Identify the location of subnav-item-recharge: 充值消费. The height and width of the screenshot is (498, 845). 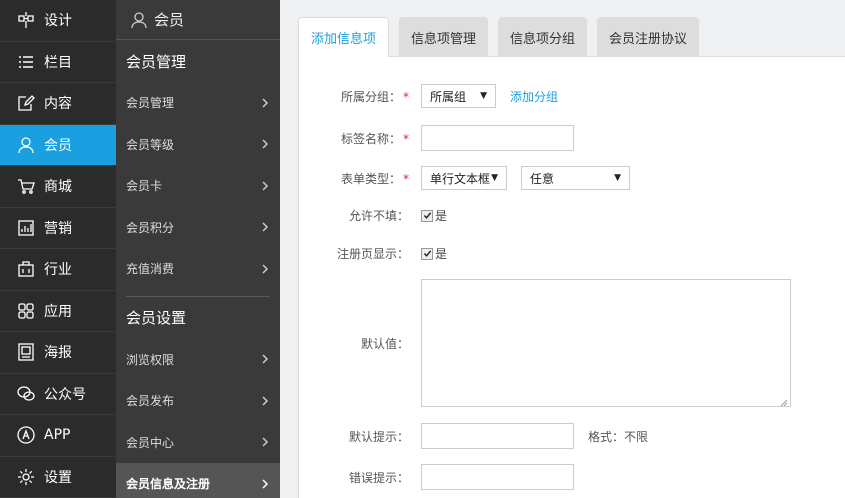
(198, 269).